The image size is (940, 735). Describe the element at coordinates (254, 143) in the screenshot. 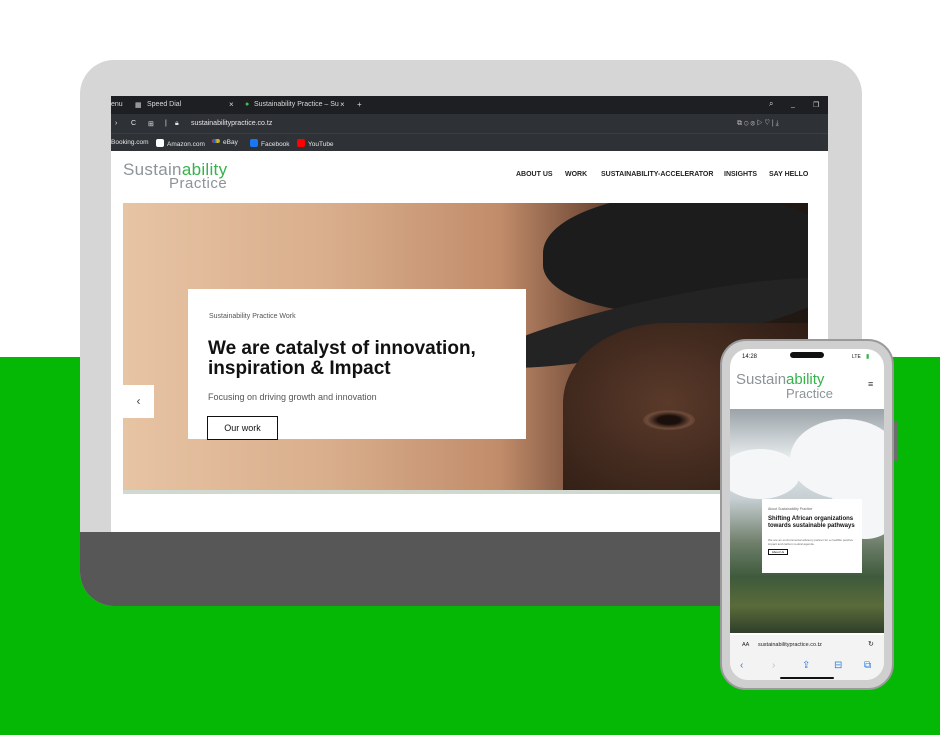

I see `facebook-icon` at that location.